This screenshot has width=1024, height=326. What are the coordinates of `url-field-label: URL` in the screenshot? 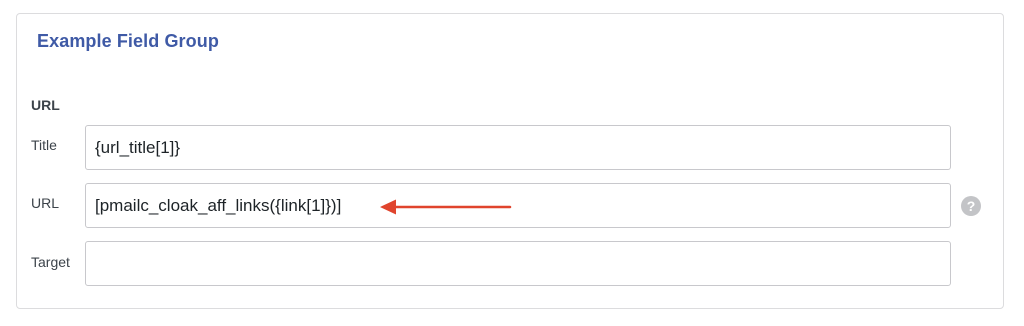 It's located at (45, 203).